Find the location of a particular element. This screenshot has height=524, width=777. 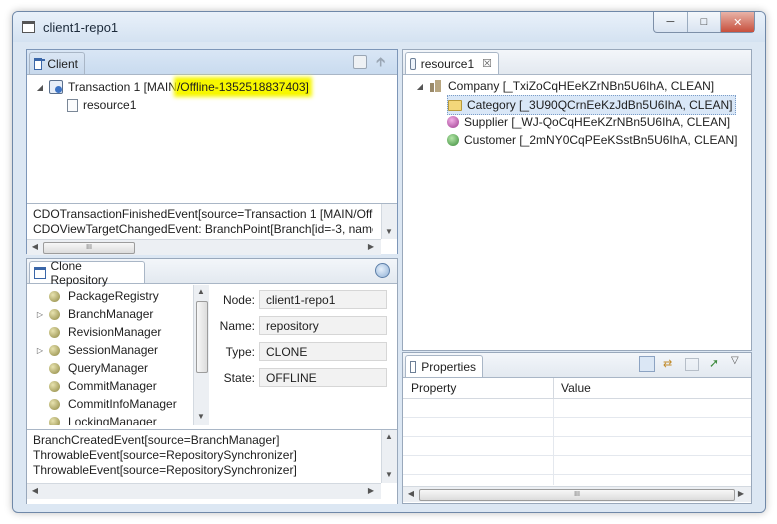

resource-label: resource1 is located at coordinates (110, 105).